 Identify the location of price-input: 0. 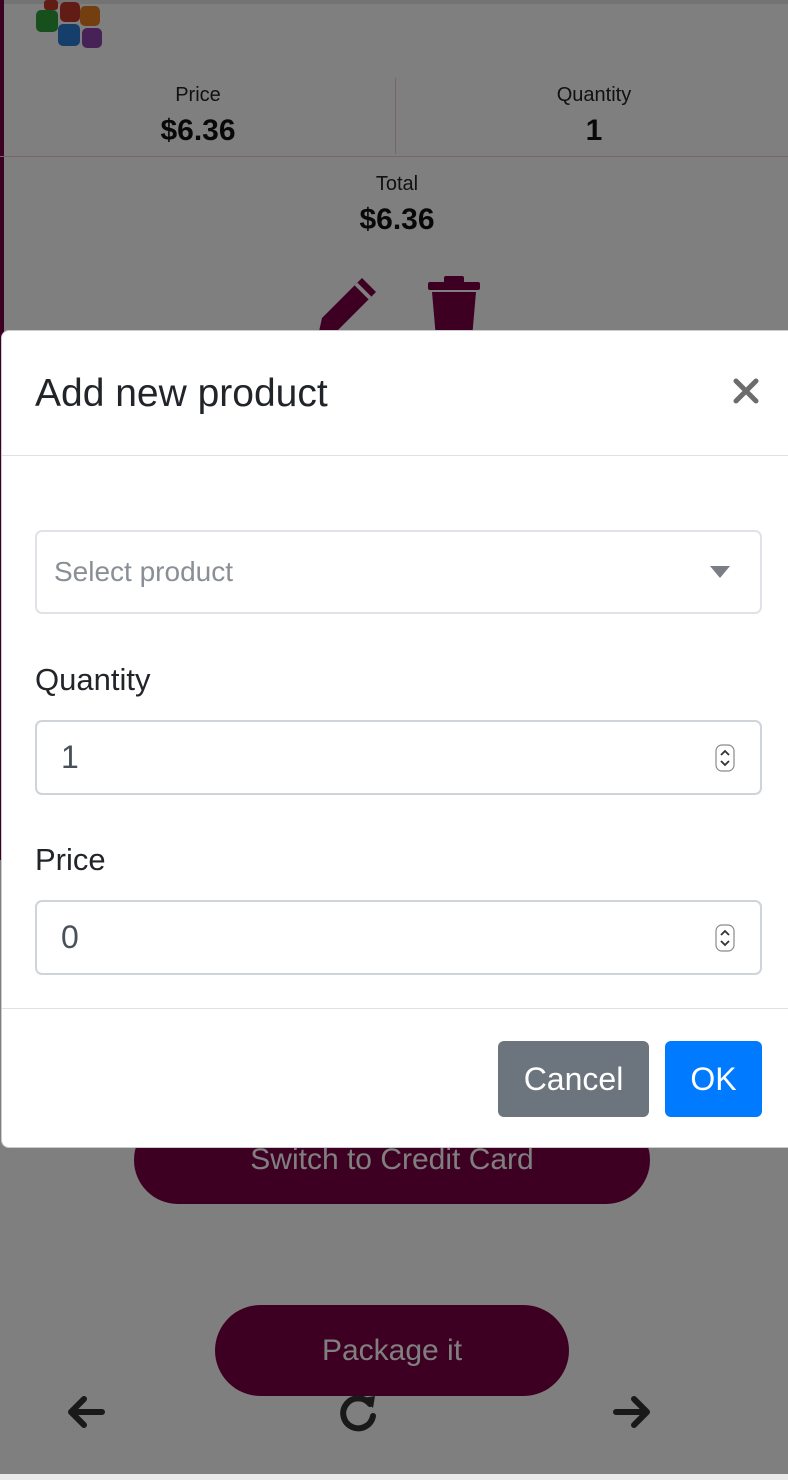
(398, 937).